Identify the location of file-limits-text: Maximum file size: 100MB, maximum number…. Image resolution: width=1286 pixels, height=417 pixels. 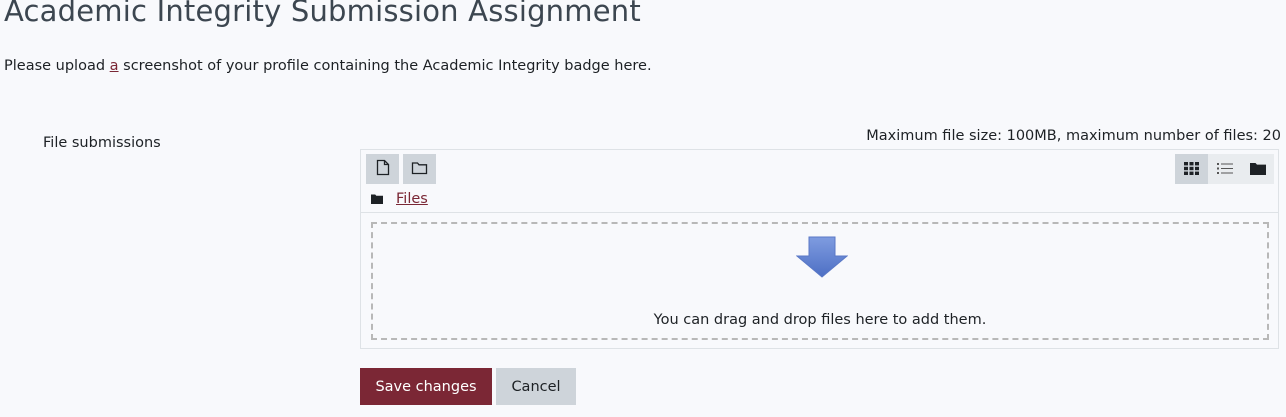
(1073, 136).